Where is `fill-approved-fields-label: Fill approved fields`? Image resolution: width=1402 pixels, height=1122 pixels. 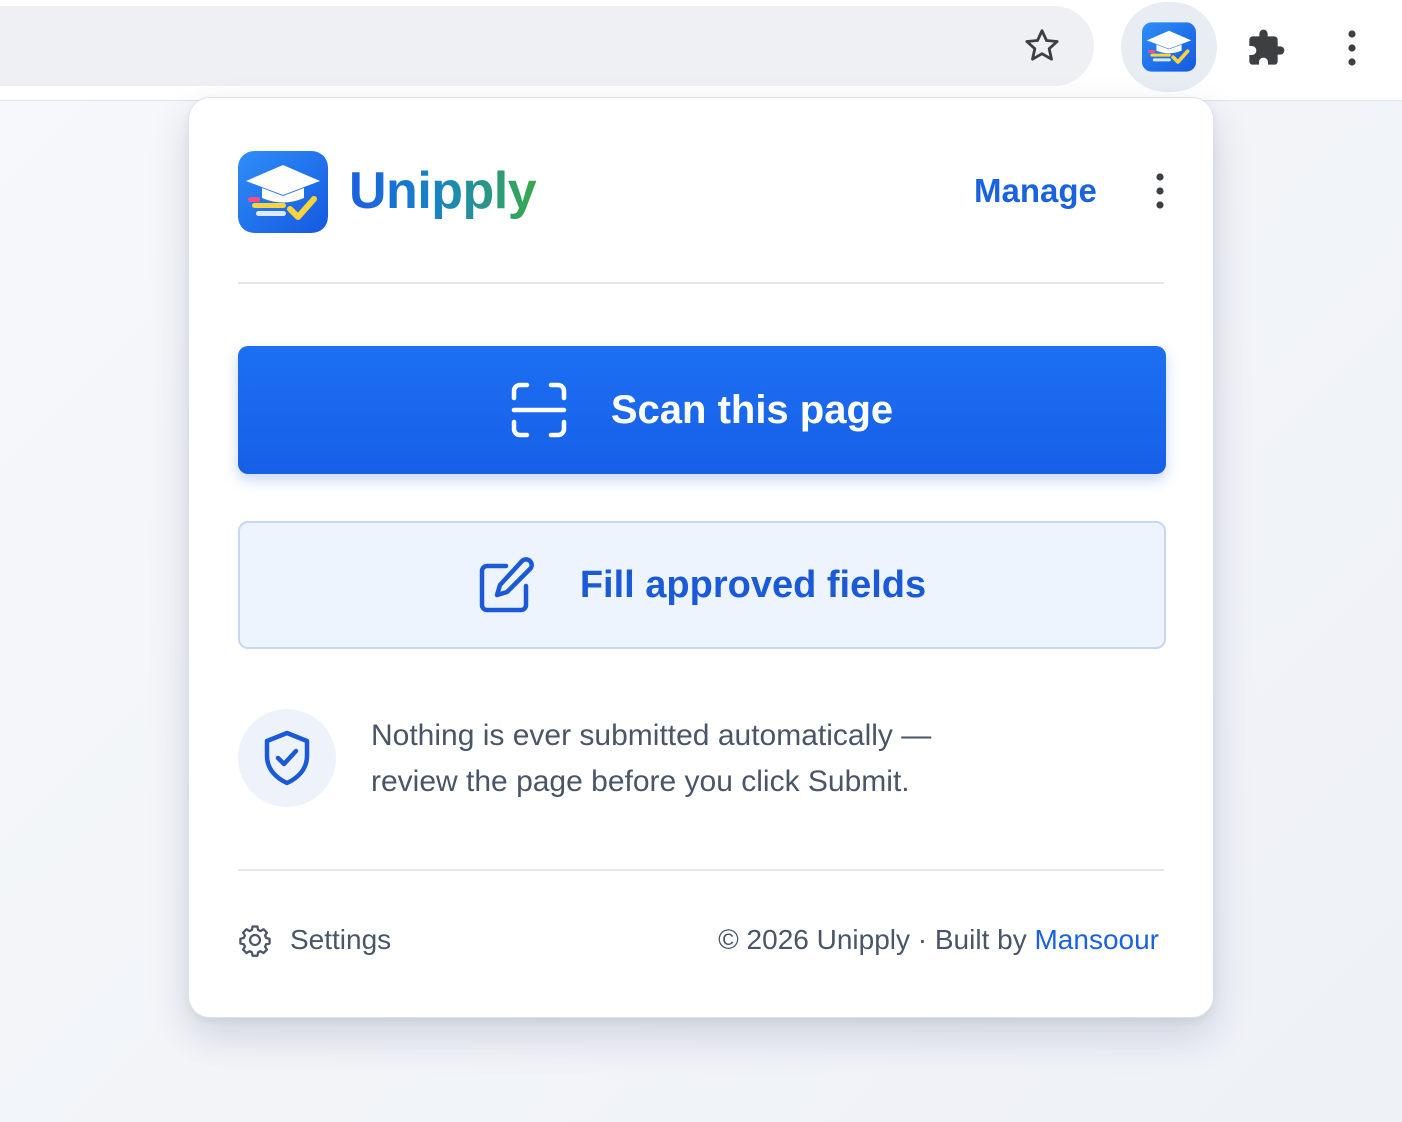 fill-approved-fields-label: Fill approved fields is located at coordinates (753, 584).